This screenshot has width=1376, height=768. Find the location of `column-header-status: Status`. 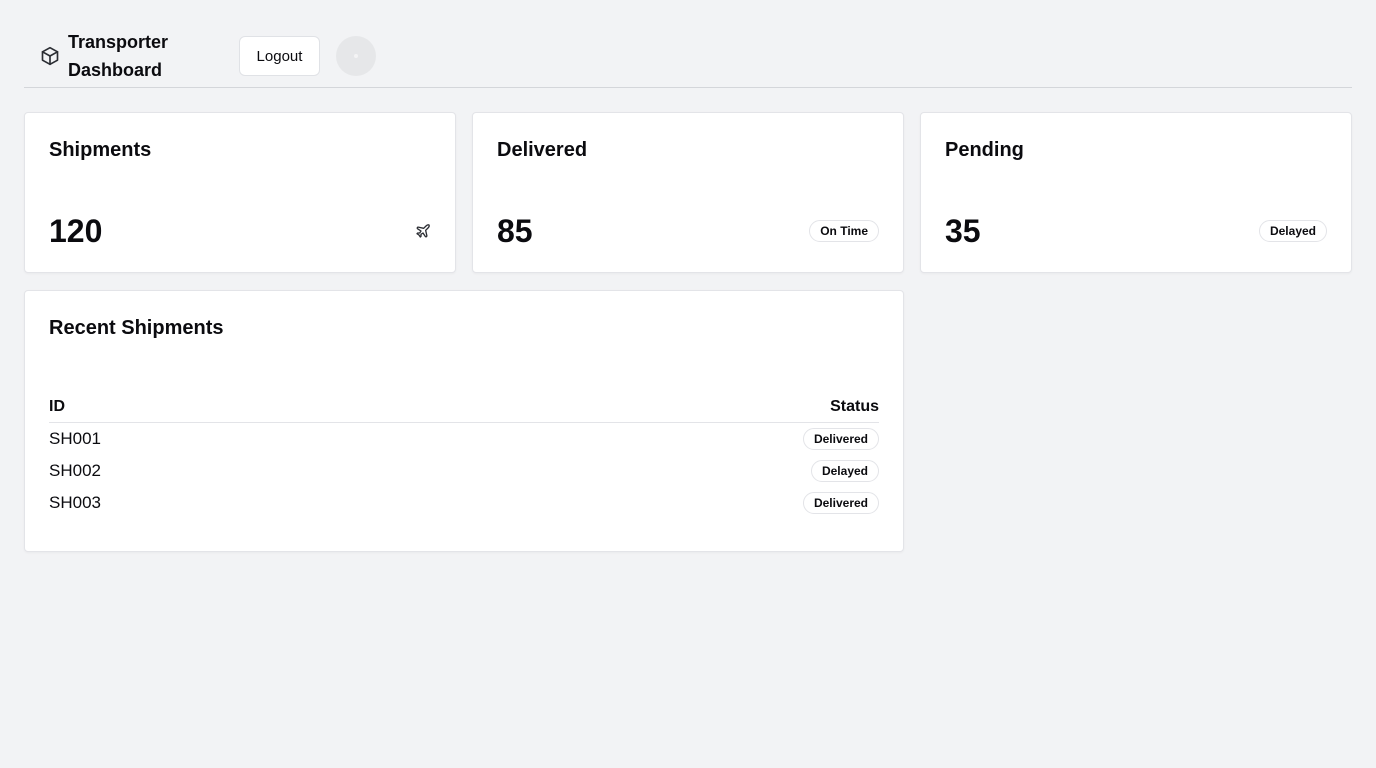

column-header-status: Status is located at coordinates (854, 406).